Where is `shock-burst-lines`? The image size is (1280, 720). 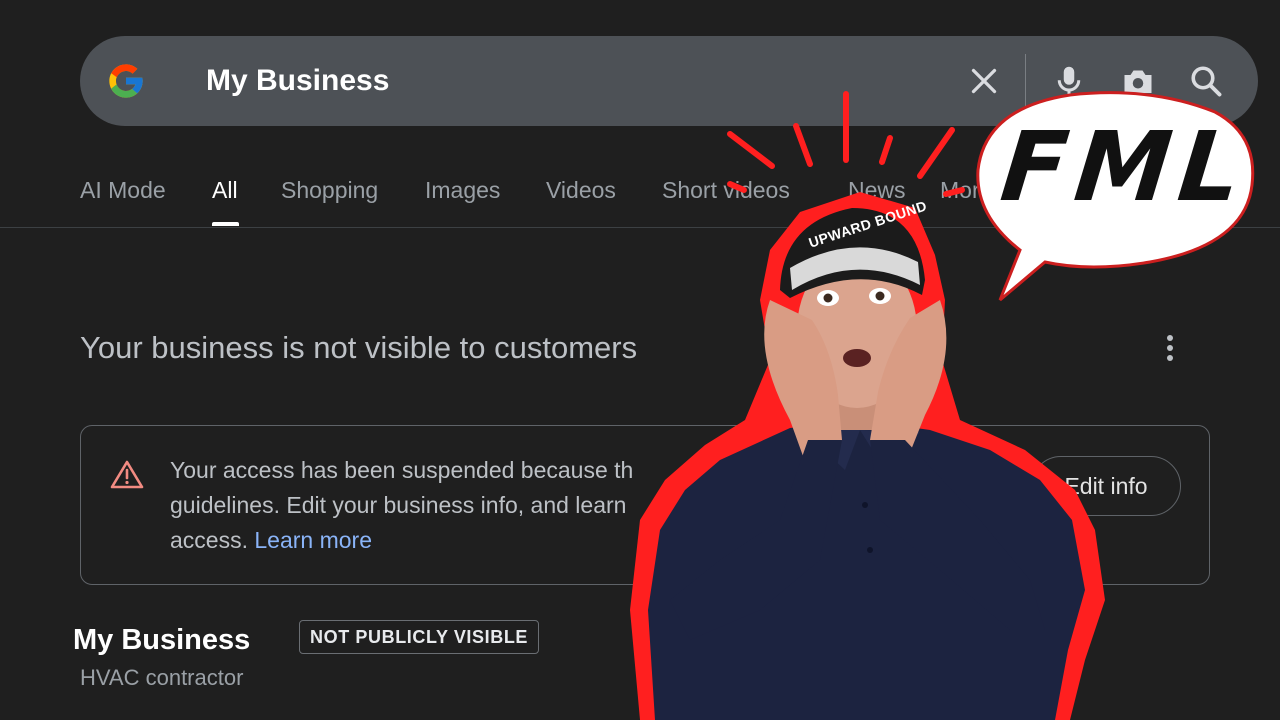 shock-burst-lines is located at coordinates (846, 144).